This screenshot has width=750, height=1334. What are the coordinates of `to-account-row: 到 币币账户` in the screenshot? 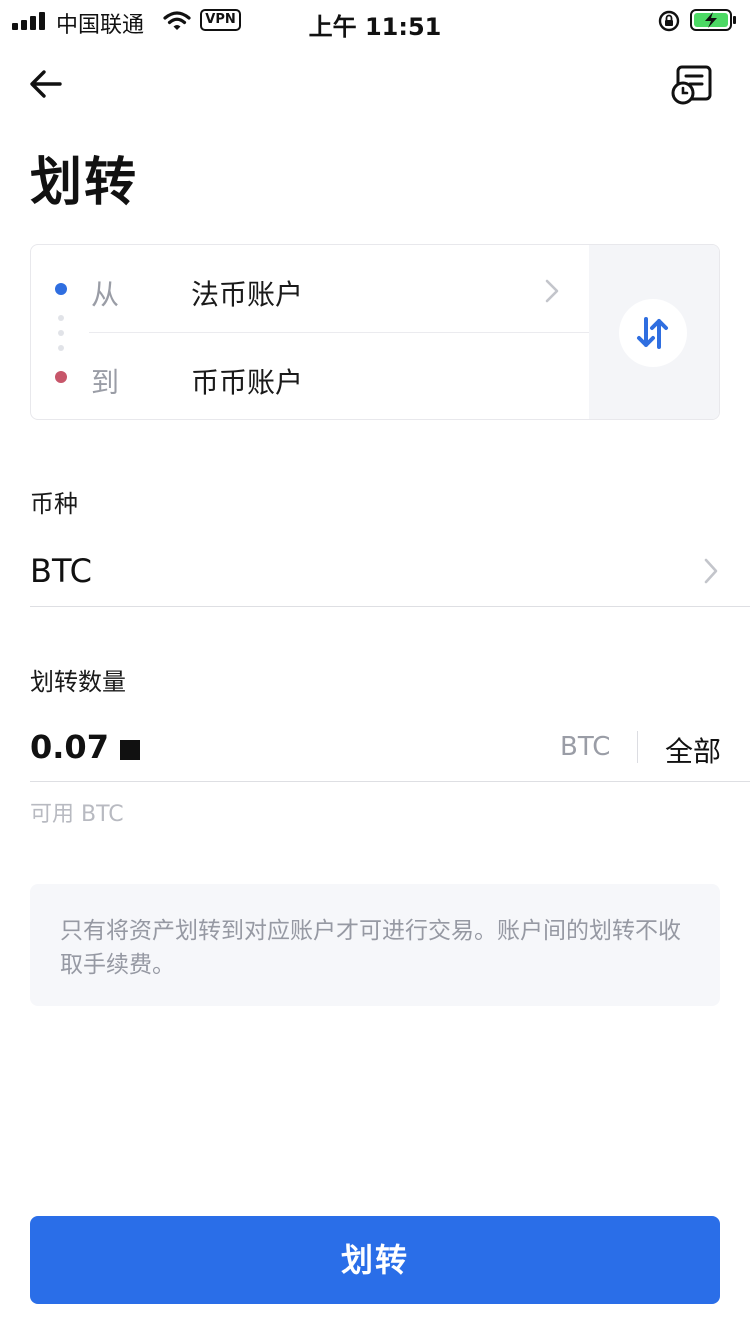 It's located at (311, 376).